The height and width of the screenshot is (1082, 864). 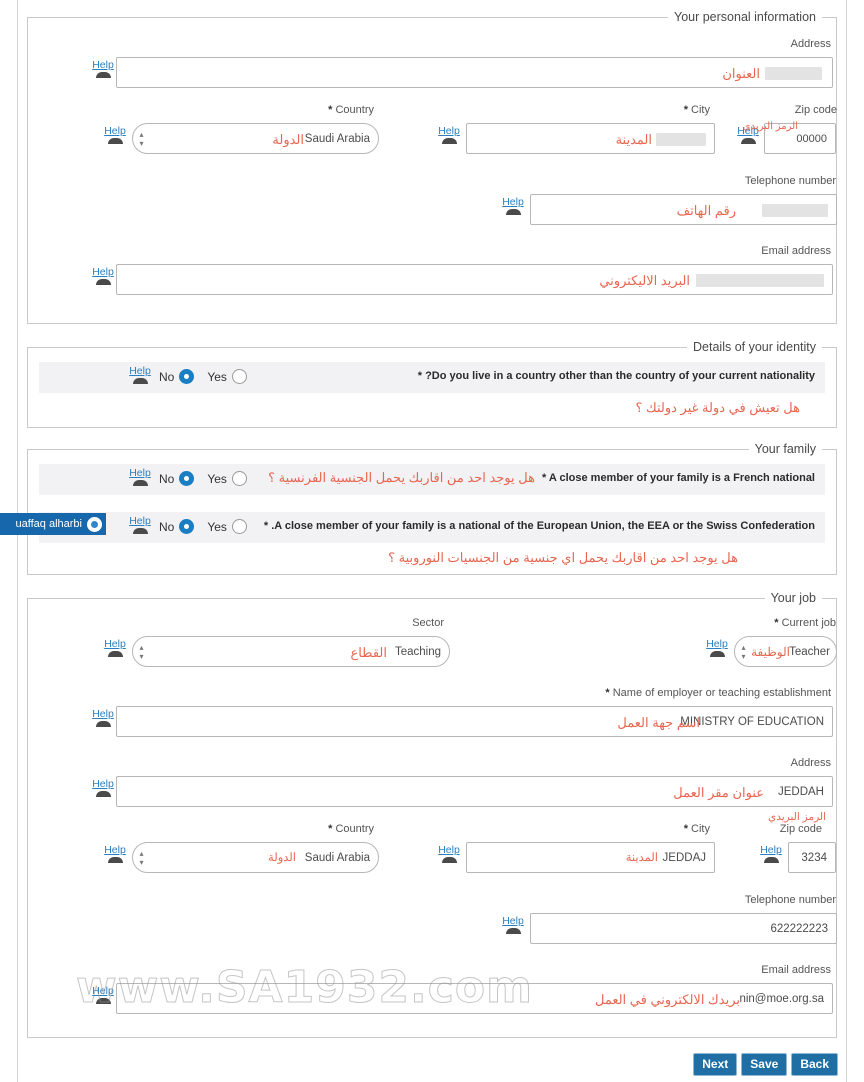 What do you see at coordinates (449, 135) in the screenshot?
I see `help-city: Help` at bounding box center [449, 135].